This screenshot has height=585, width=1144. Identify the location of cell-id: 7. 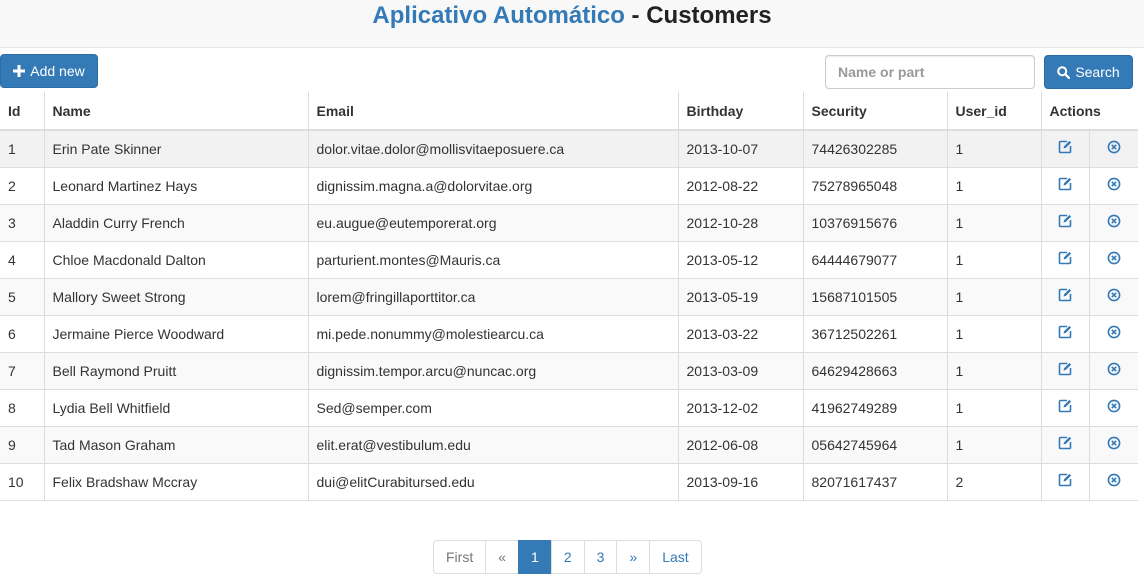
(22, 370).